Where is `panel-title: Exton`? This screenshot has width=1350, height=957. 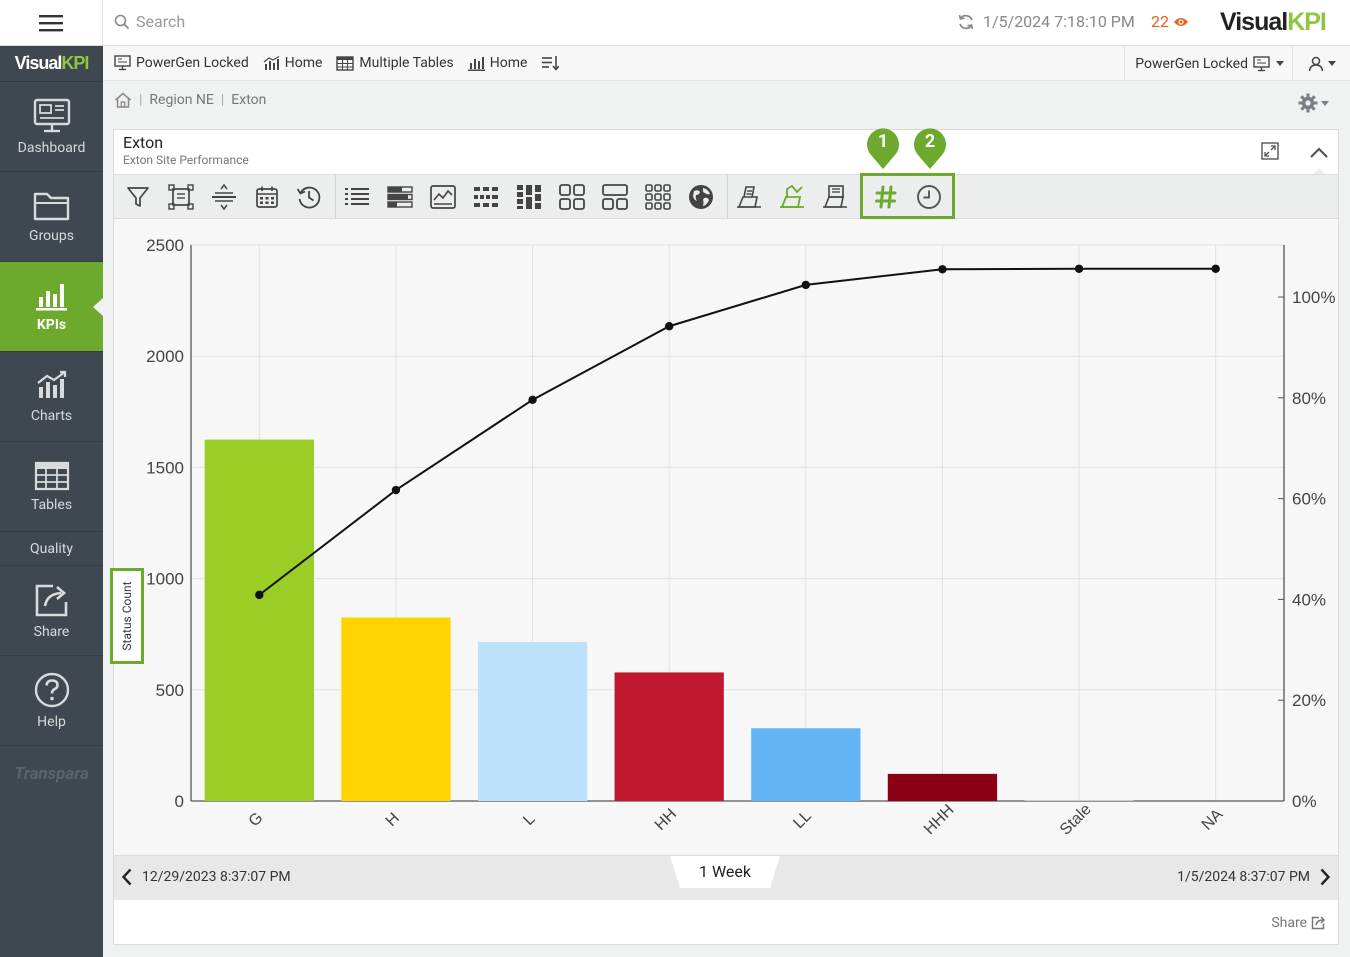 panel-title: Exton is located at coordinates (143, 142).